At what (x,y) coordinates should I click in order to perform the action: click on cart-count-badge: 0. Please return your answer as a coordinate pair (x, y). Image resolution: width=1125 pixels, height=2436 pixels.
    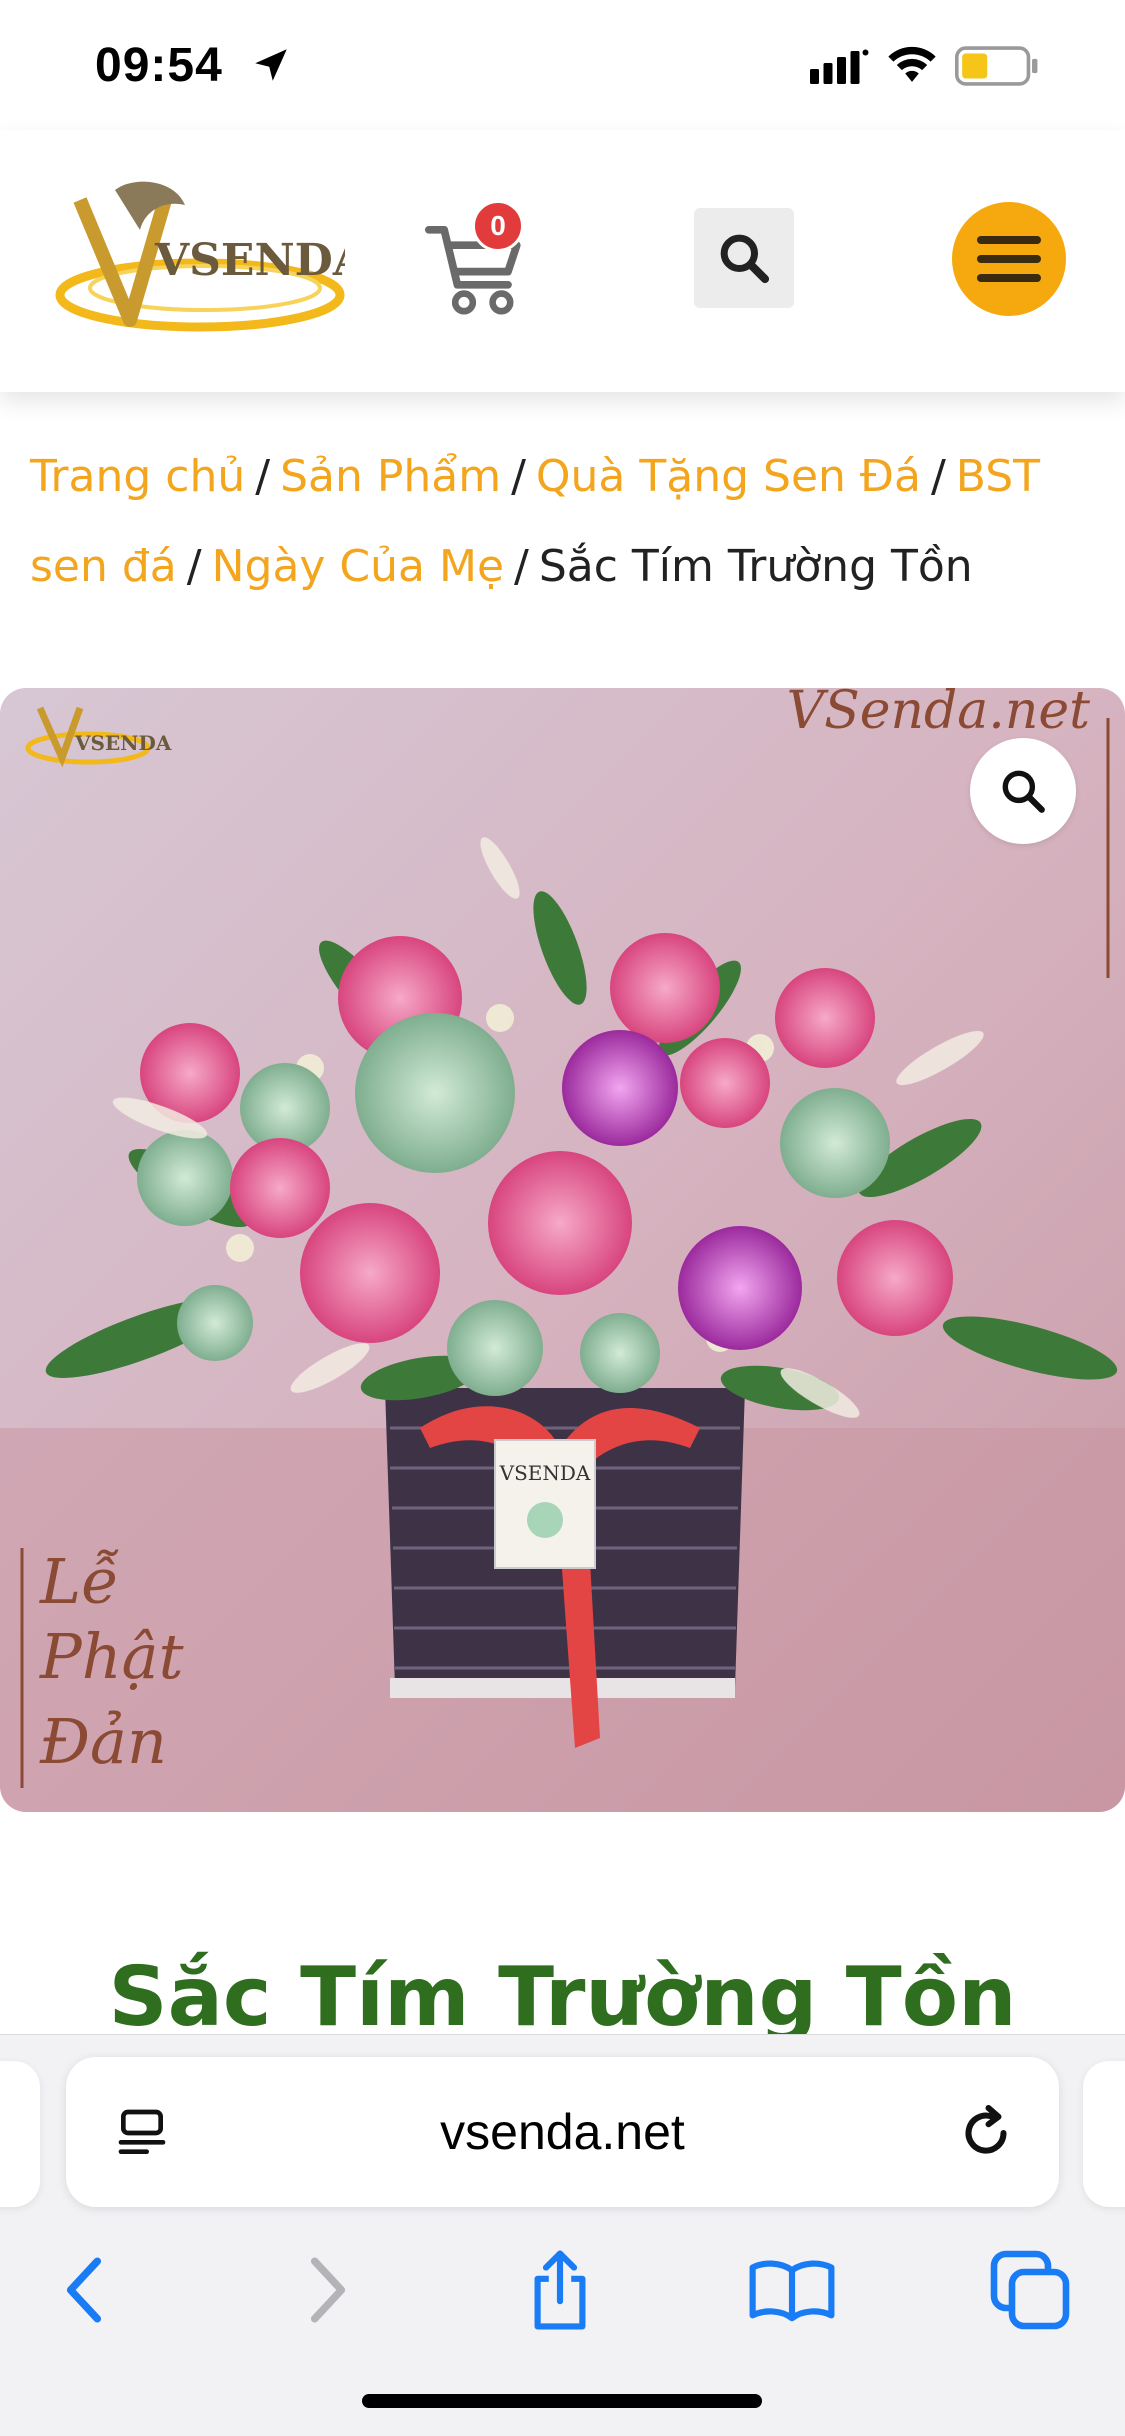
    Looking at the image, I should click on (498, 226).